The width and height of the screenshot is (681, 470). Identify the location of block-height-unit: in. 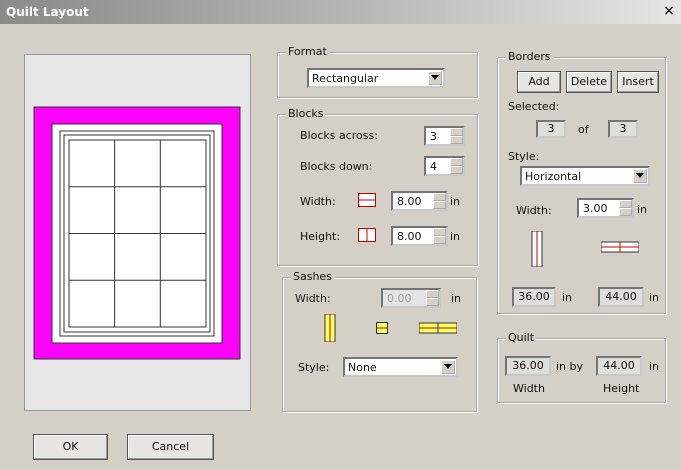
(455, 236).